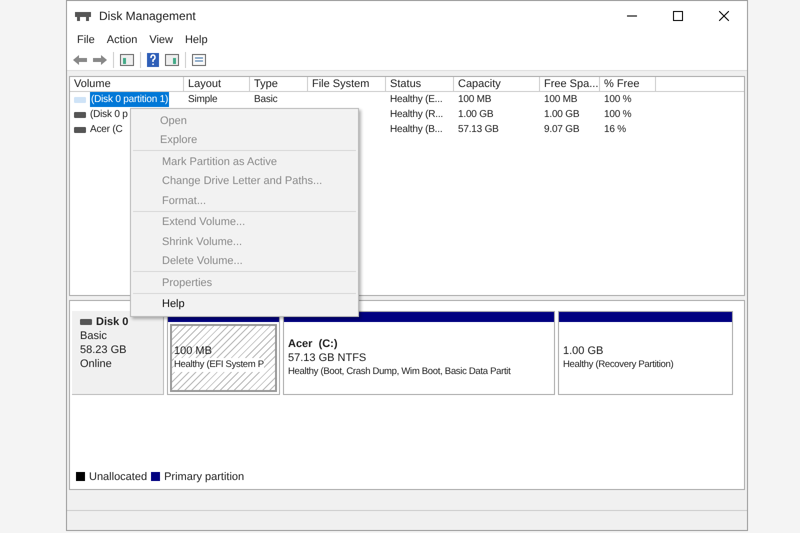  I want to click on partition-block: 1.00 GB Healthy (Recovery Partition), so click(645, 353).